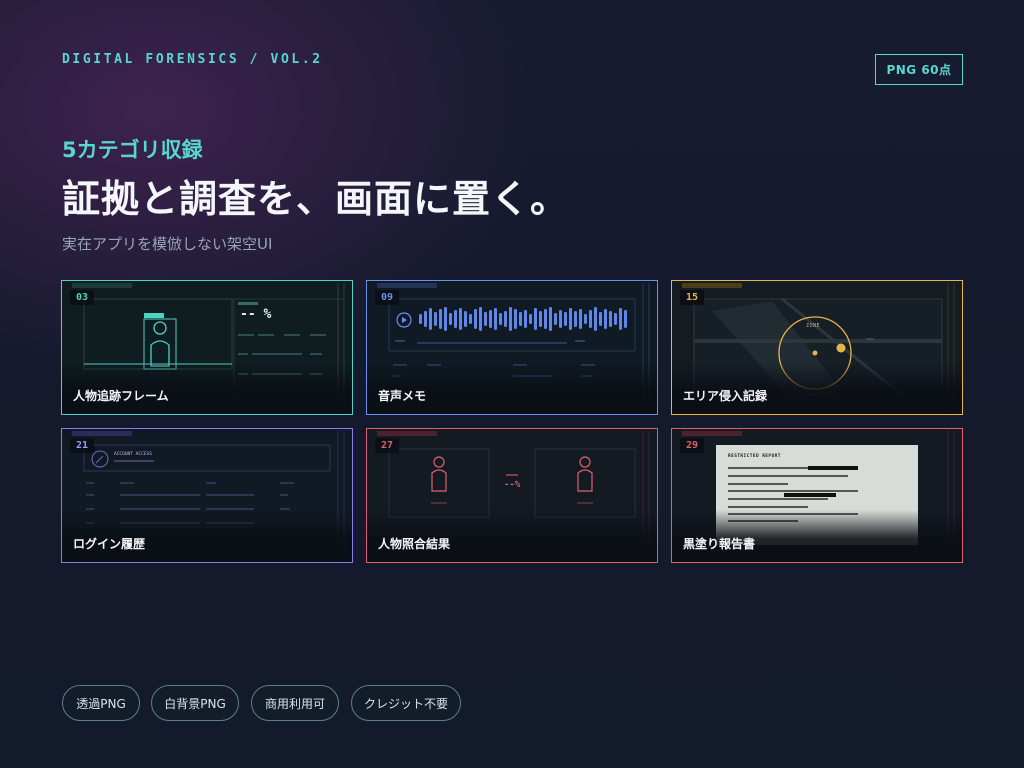 This screenshot has height=768, width=1024. What do you see at coordinates (101, 703) in the screenshot?
I see `chip-transparent-png: 透過PNG` at bounding box center [101, 703].